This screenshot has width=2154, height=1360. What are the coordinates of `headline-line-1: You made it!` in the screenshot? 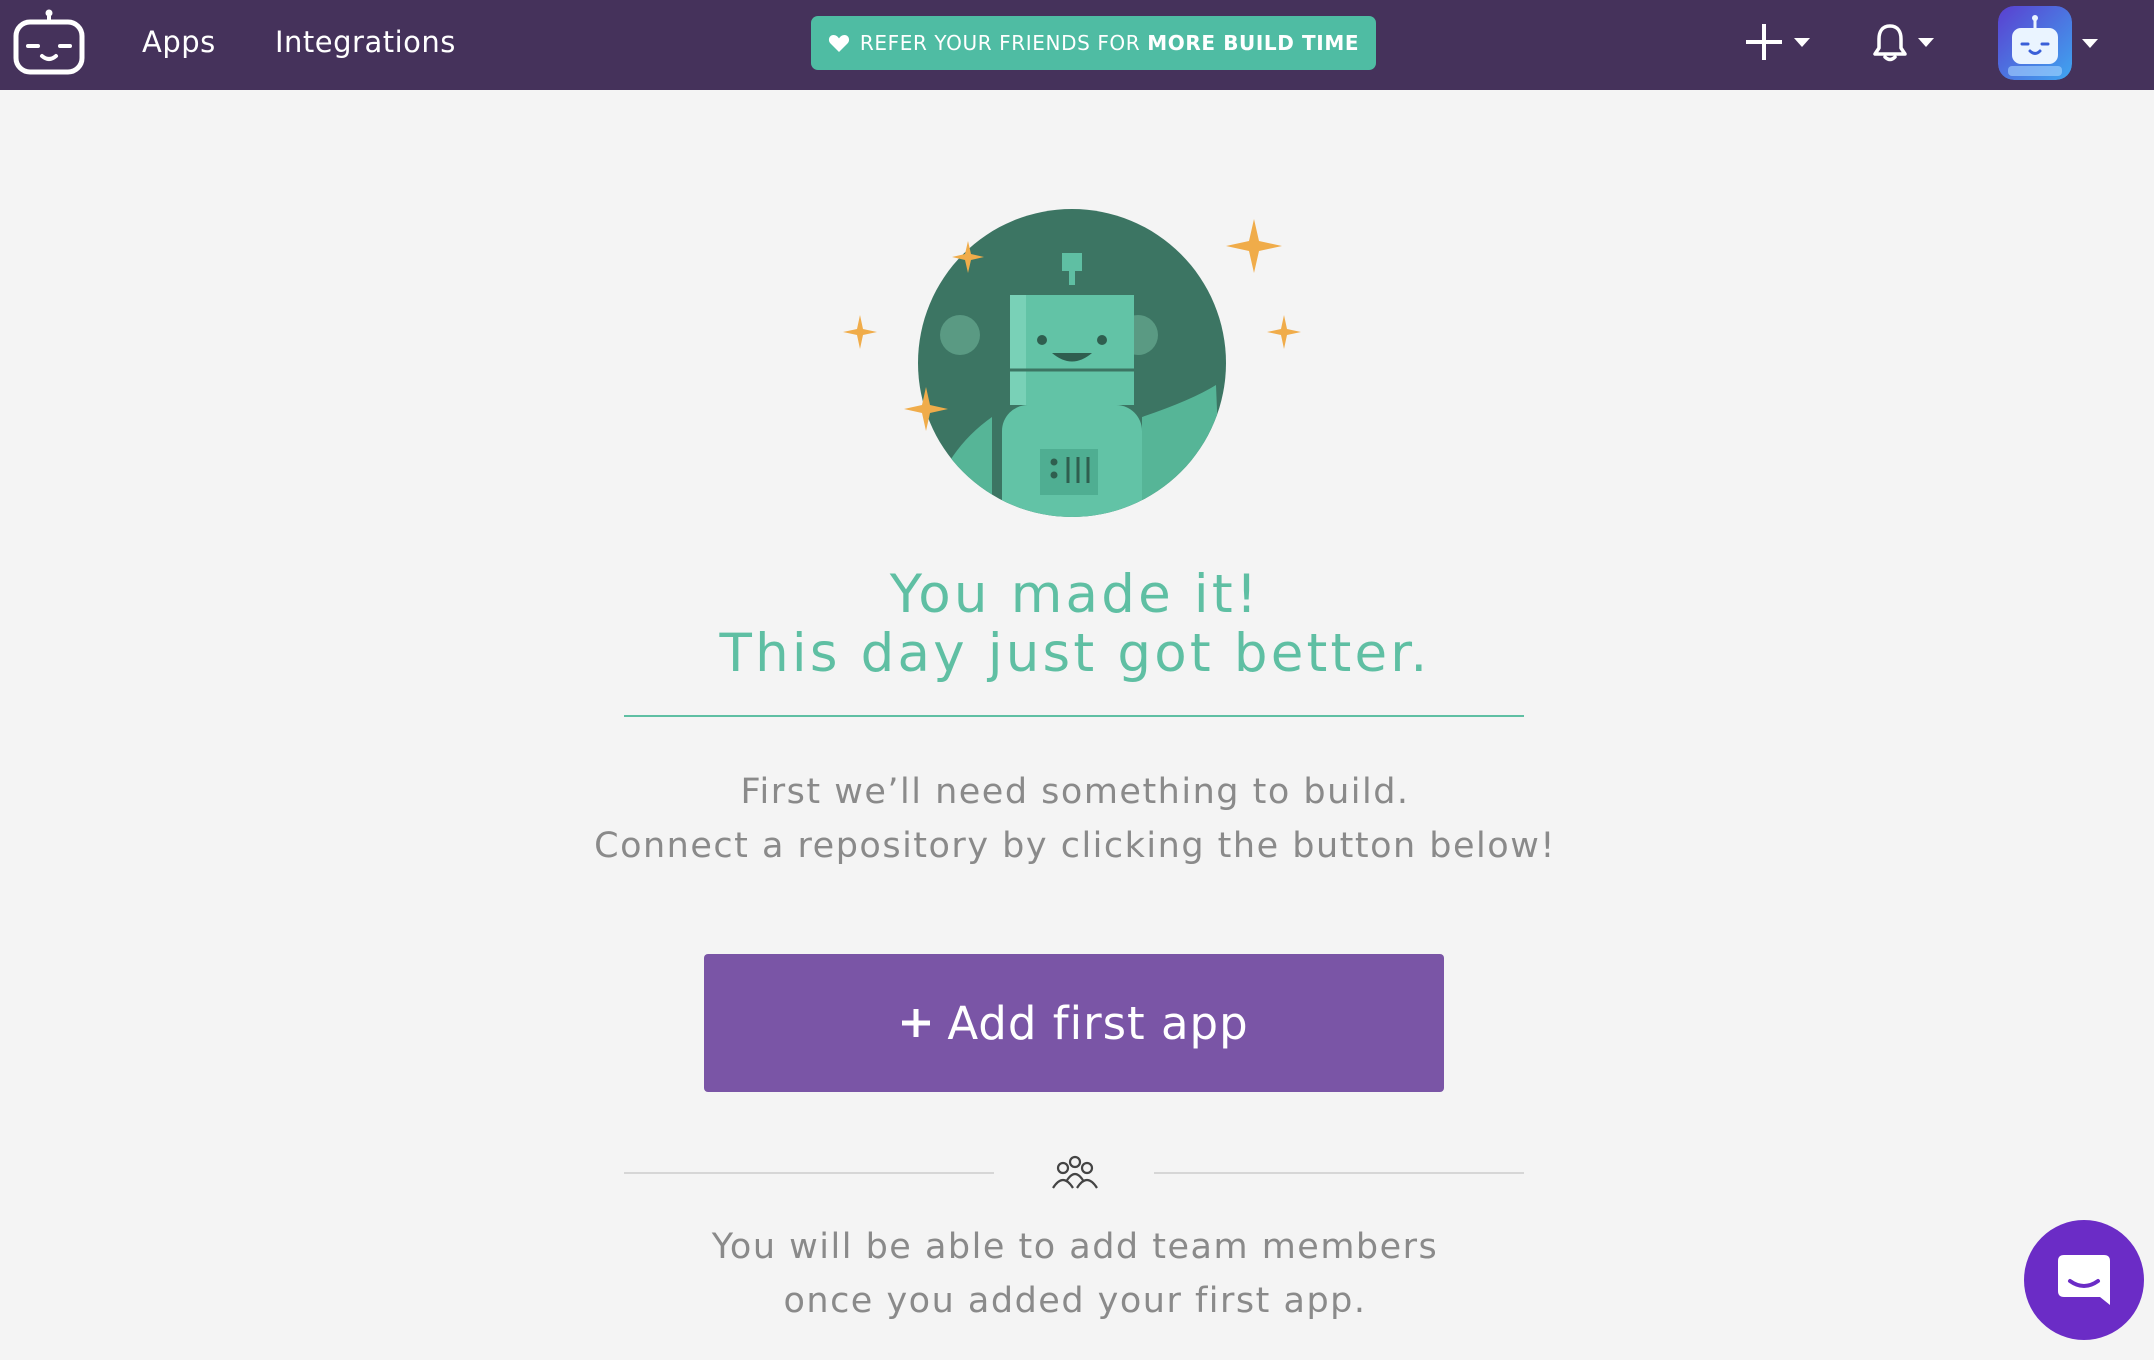 It's located at (1075, 594).